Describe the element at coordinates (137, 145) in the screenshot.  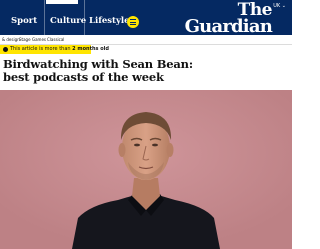
I see `left-eye` at that location.